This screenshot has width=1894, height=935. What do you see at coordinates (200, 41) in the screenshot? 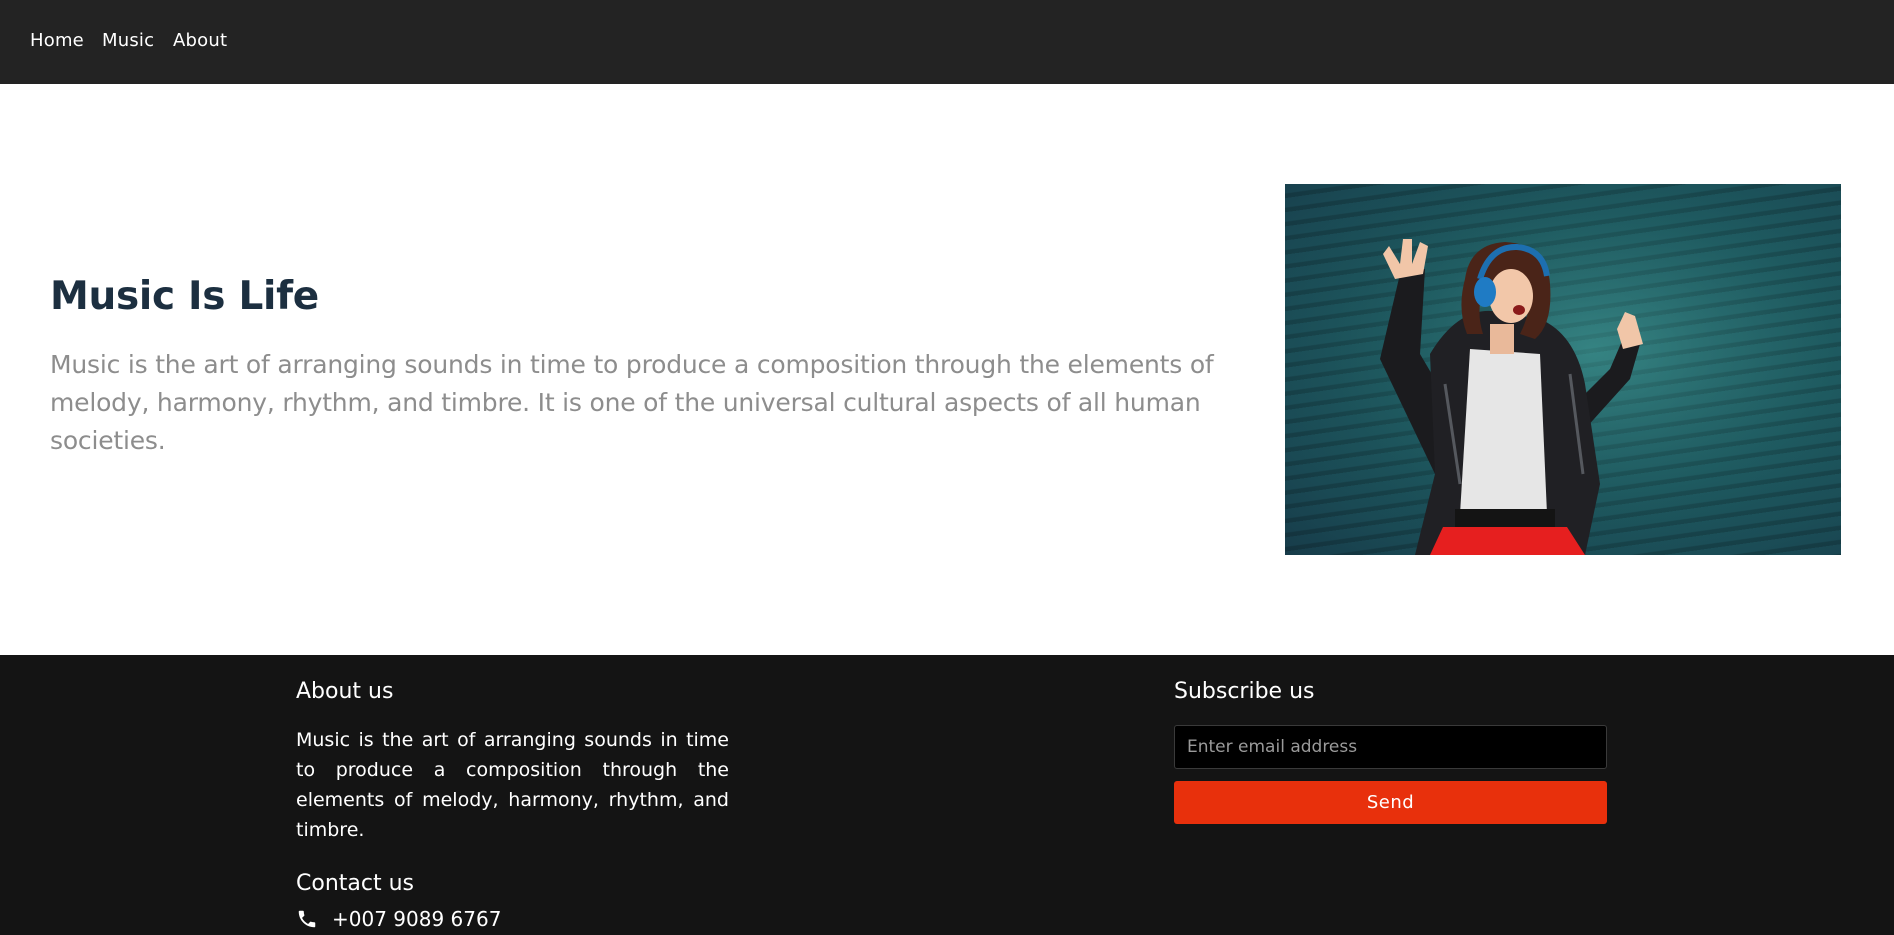
I see `nav-link-about: About` at bounding box center [200, 41].